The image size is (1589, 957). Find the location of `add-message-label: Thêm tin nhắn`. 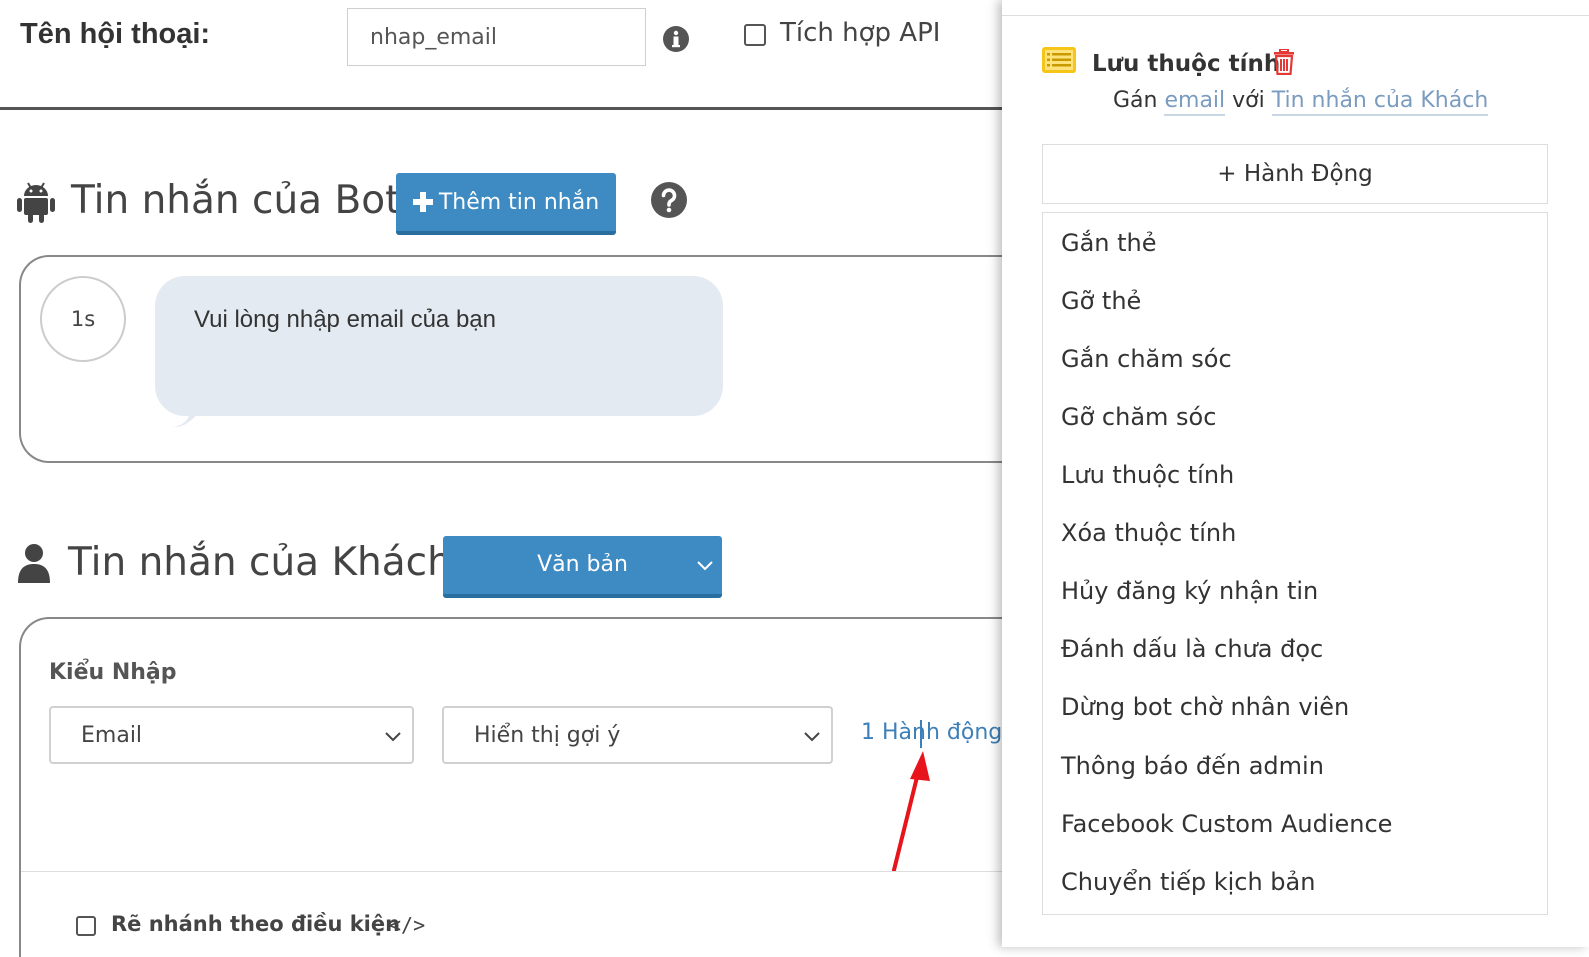

add-message-label: Thêm tin nhắn is located at coordinates (519, 202).